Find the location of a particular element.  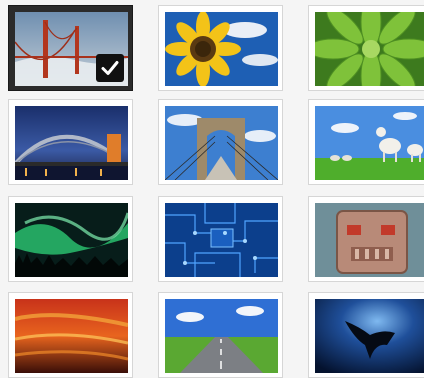

thumbnail-brooklyn-bridge is located at coordinates (220, 142).